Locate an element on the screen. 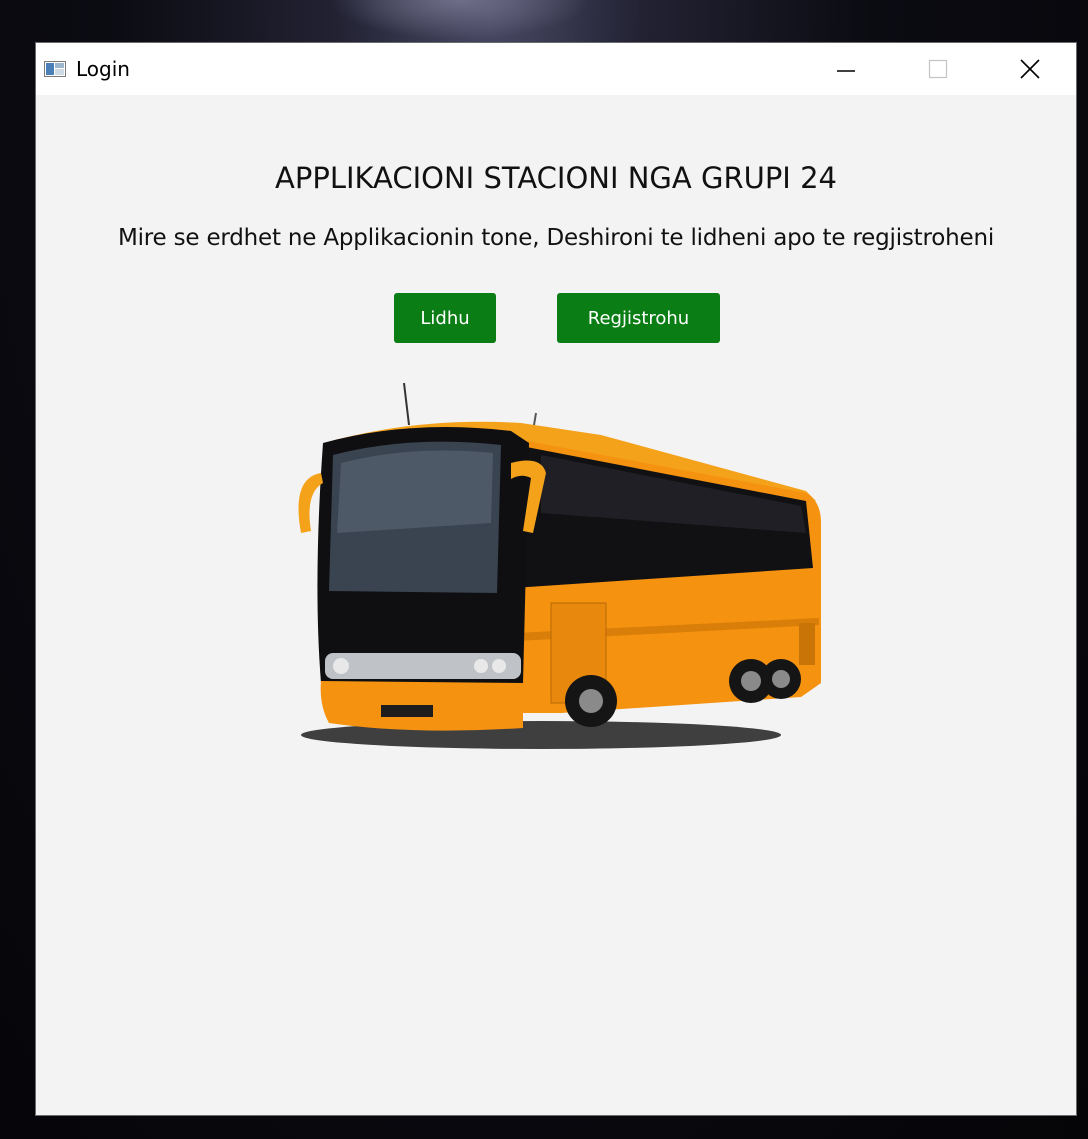 This screenshot has height=1139, width=1088. title-bar: Login is located at coordinates (556, 69).